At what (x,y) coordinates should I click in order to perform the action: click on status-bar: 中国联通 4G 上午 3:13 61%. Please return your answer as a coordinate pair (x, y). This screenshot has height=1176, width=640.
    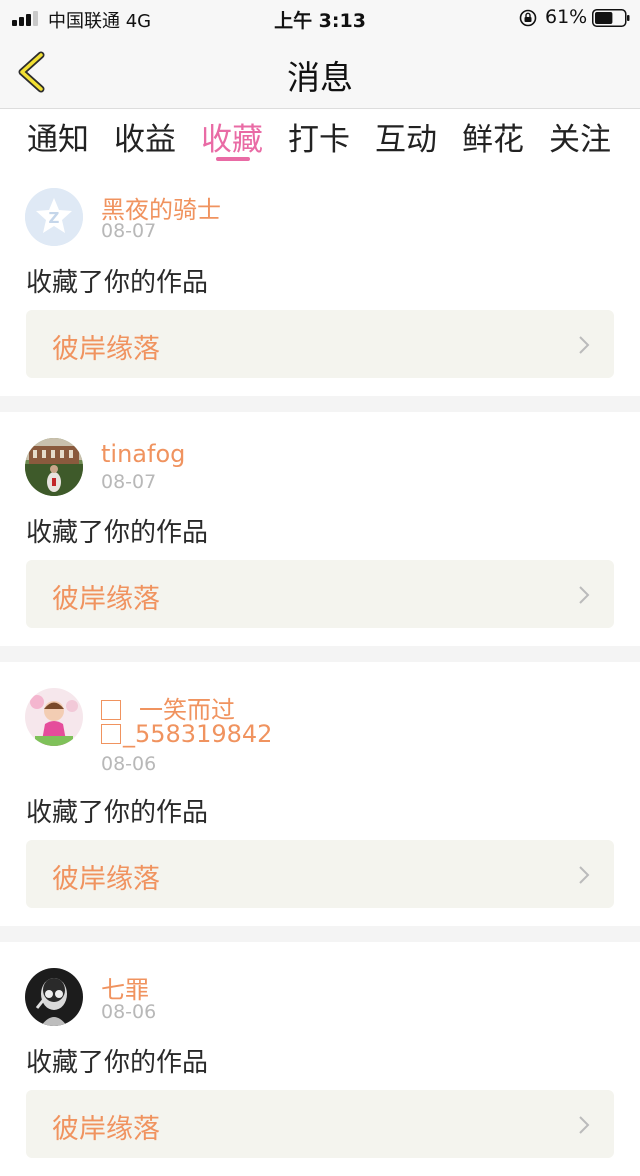
    Looking at the image, I should click on (320, 18).